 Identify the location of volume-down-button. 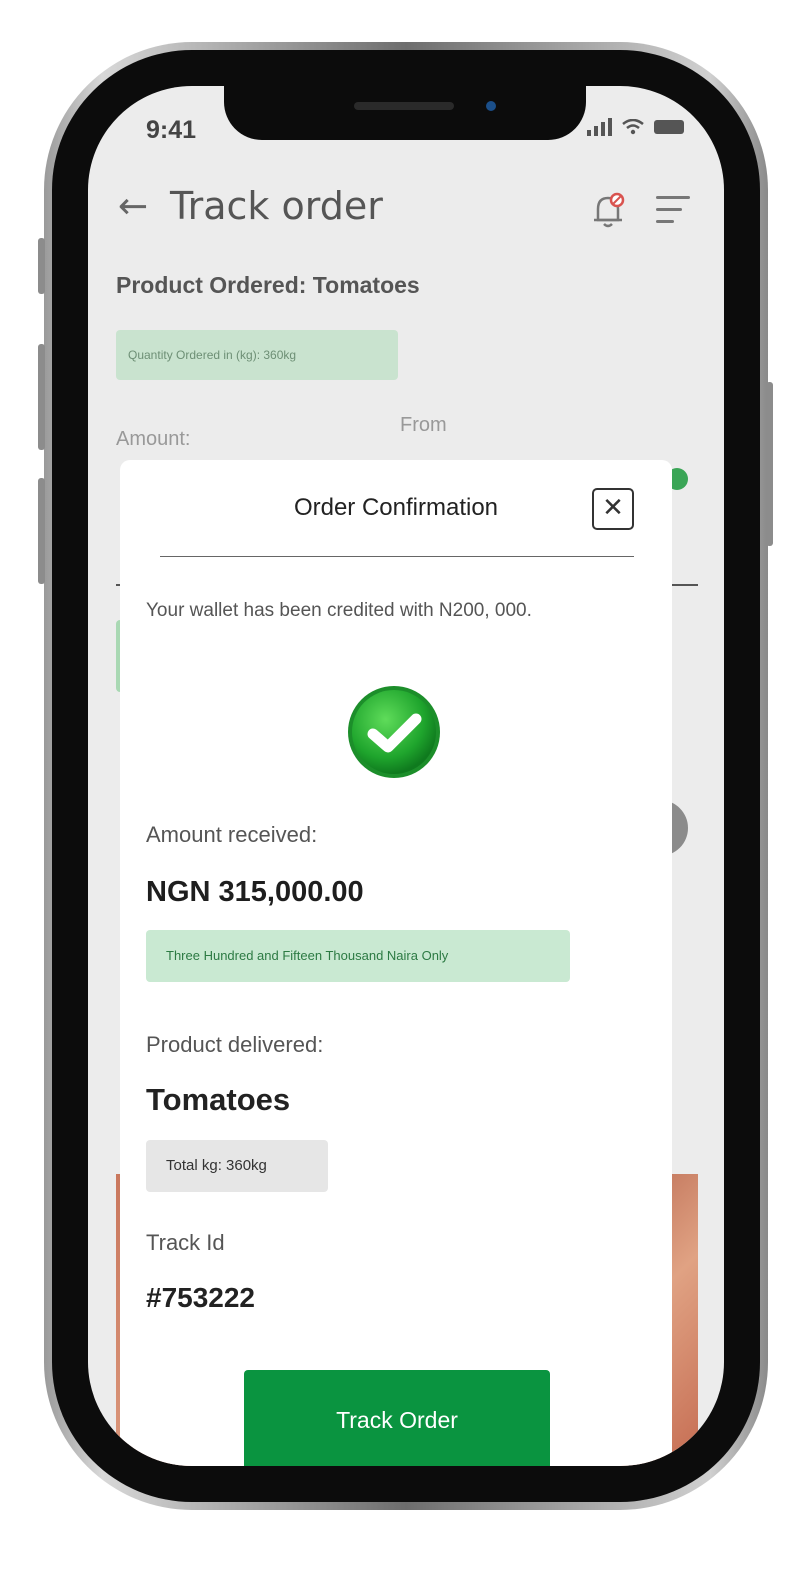
(41, 531).